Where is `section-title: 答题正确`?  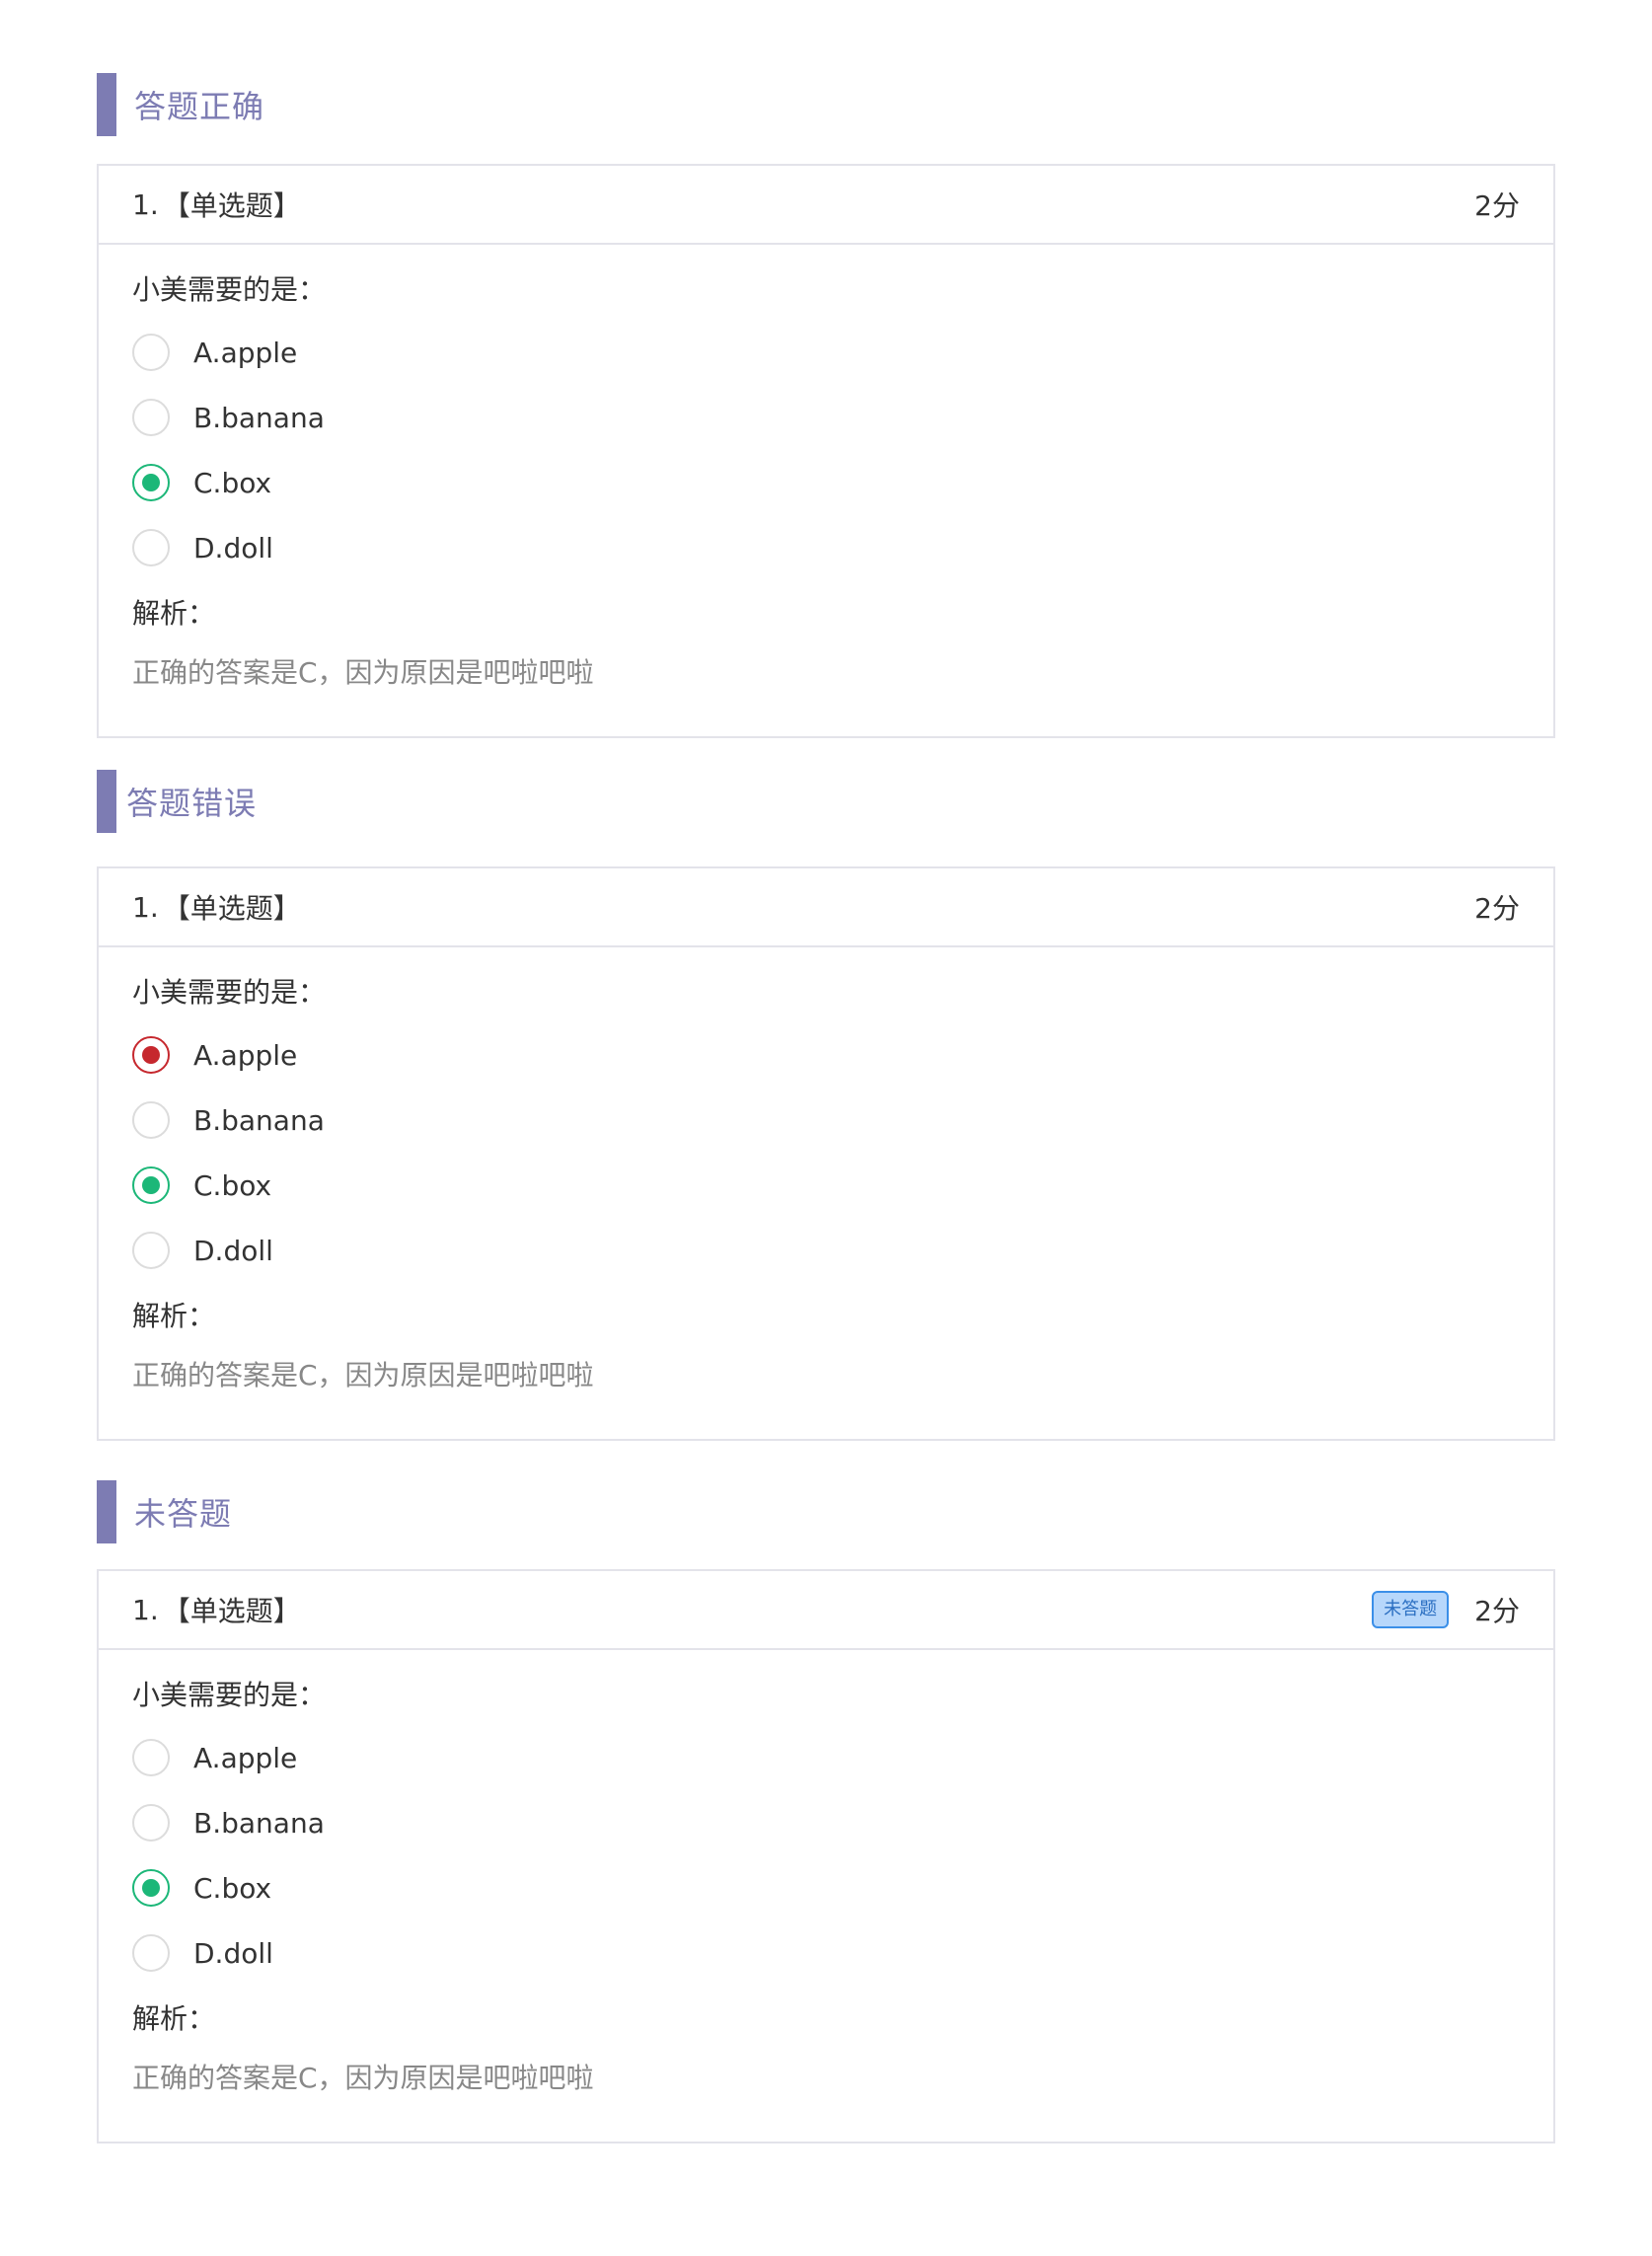
section-title: 答题正确 is located at coordinates (199, 106).